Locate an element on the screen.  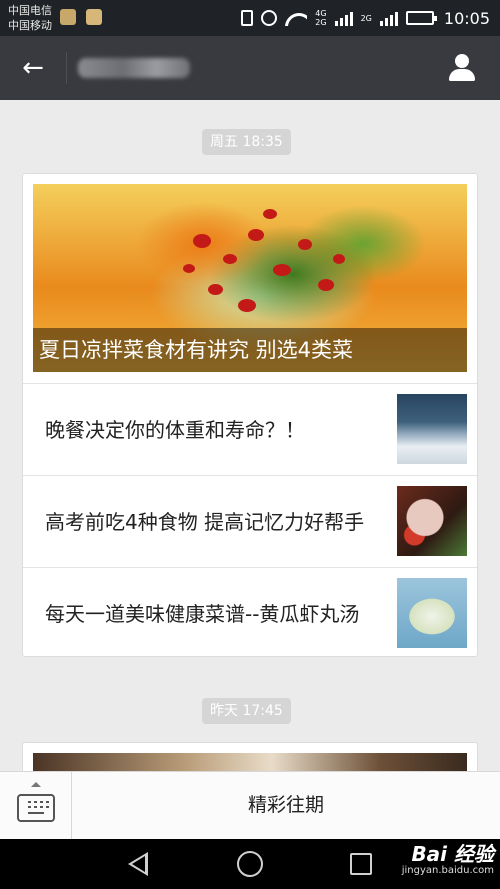
keyboard-icon is located at coordinates (36, 808).